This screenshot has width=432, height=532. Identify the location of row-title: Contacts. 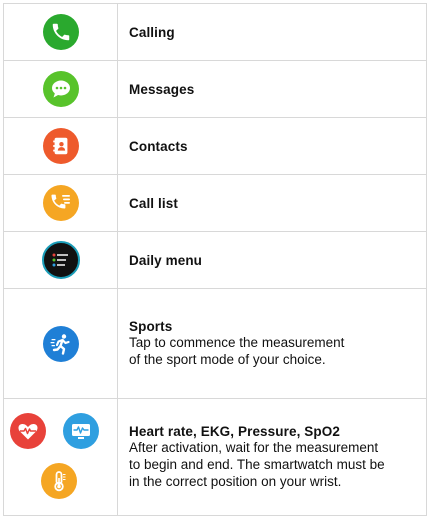
(158, 146).